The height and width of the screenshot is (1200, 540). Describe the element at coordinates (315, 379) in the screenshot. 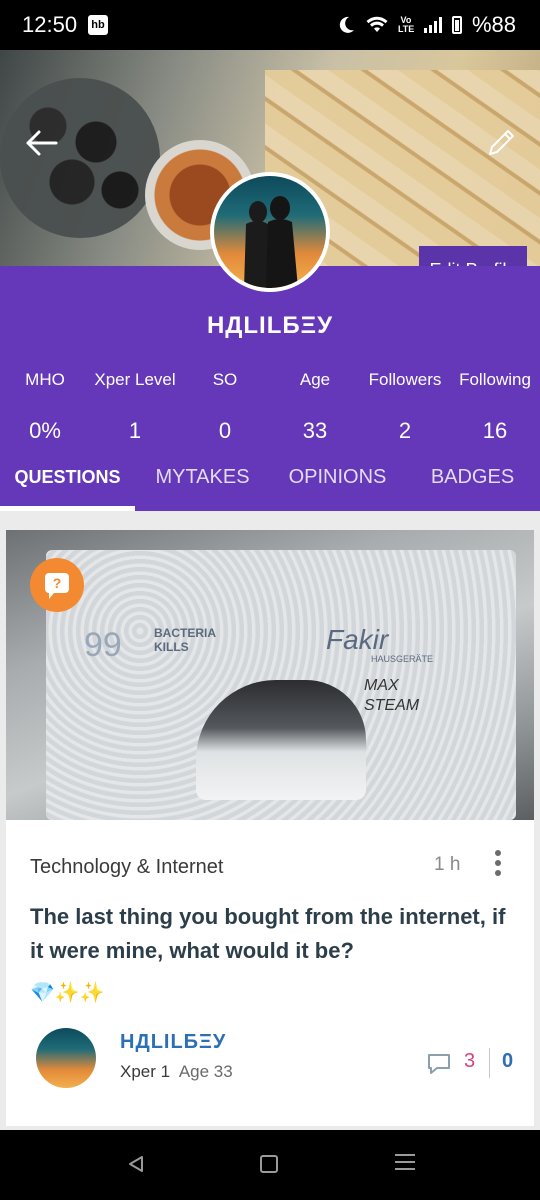

I see `stat-label: Age` at that location.